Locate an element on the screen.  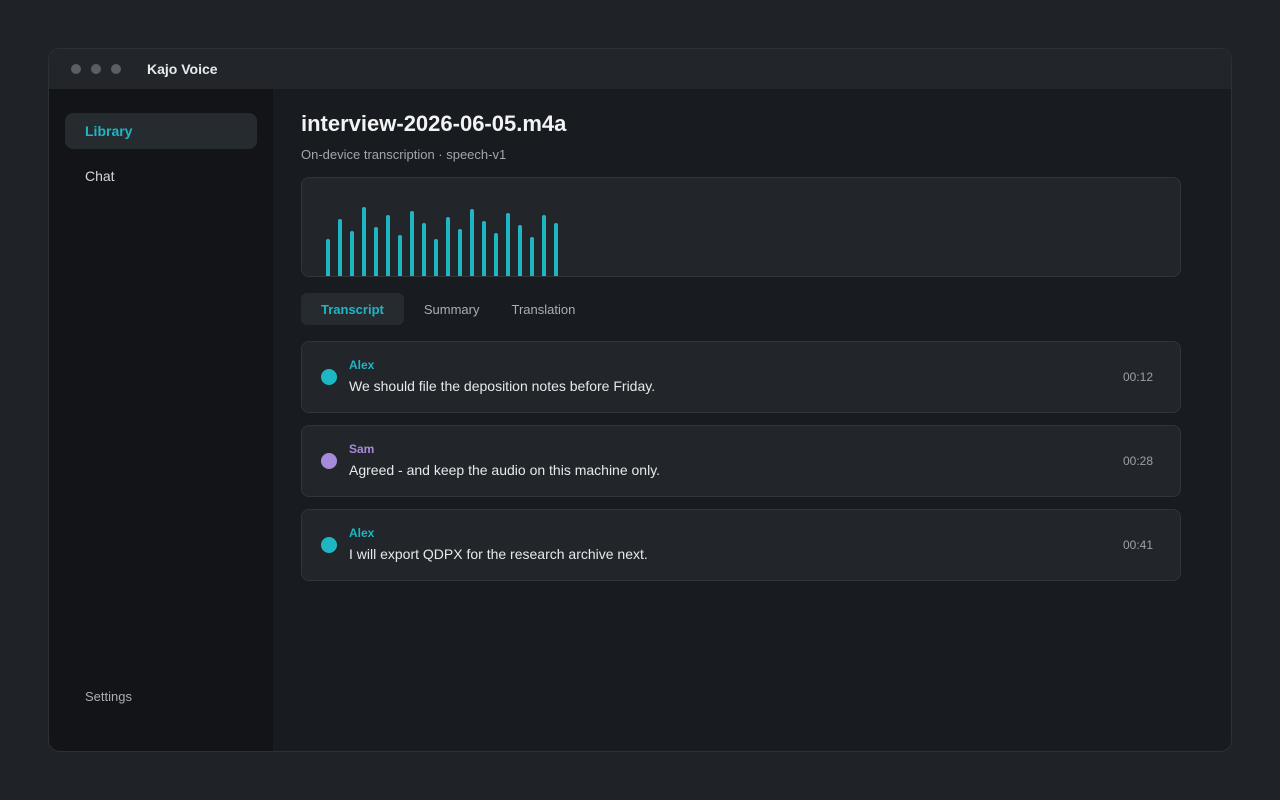
tab-label: Transcript is located at coordinates (352, 309).